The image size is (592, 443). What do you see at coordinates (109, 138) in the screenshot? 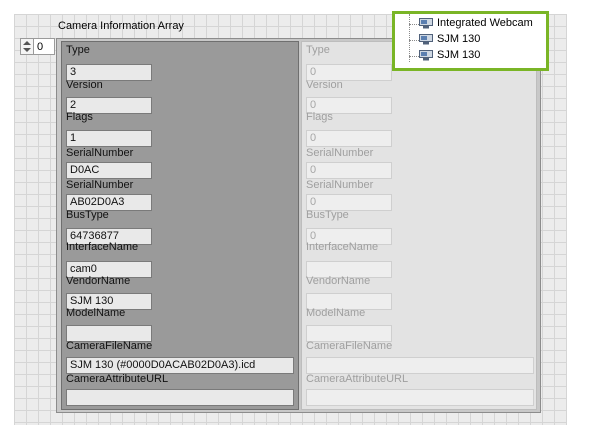
I see `flags-value: 1` at bounding box center [109, 138].